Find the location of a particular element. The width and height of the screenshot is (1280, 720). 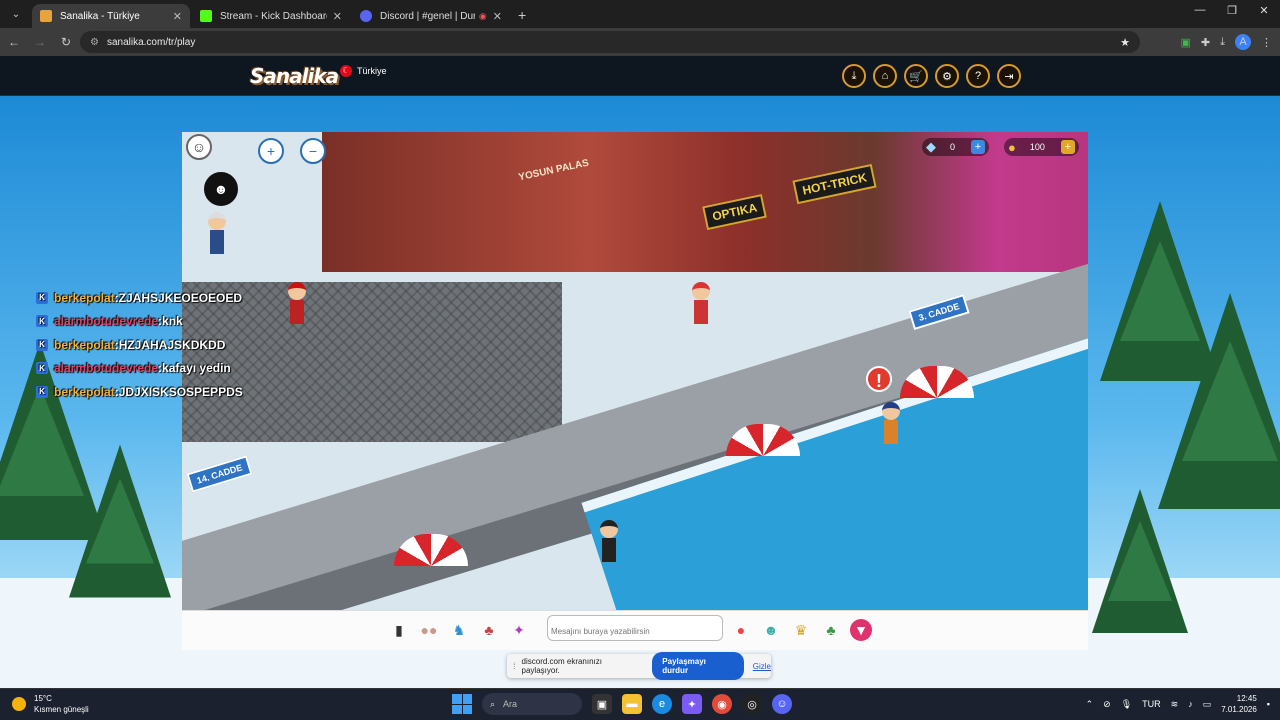

phone-icon: ▮ is located at coordinates (399, 630).